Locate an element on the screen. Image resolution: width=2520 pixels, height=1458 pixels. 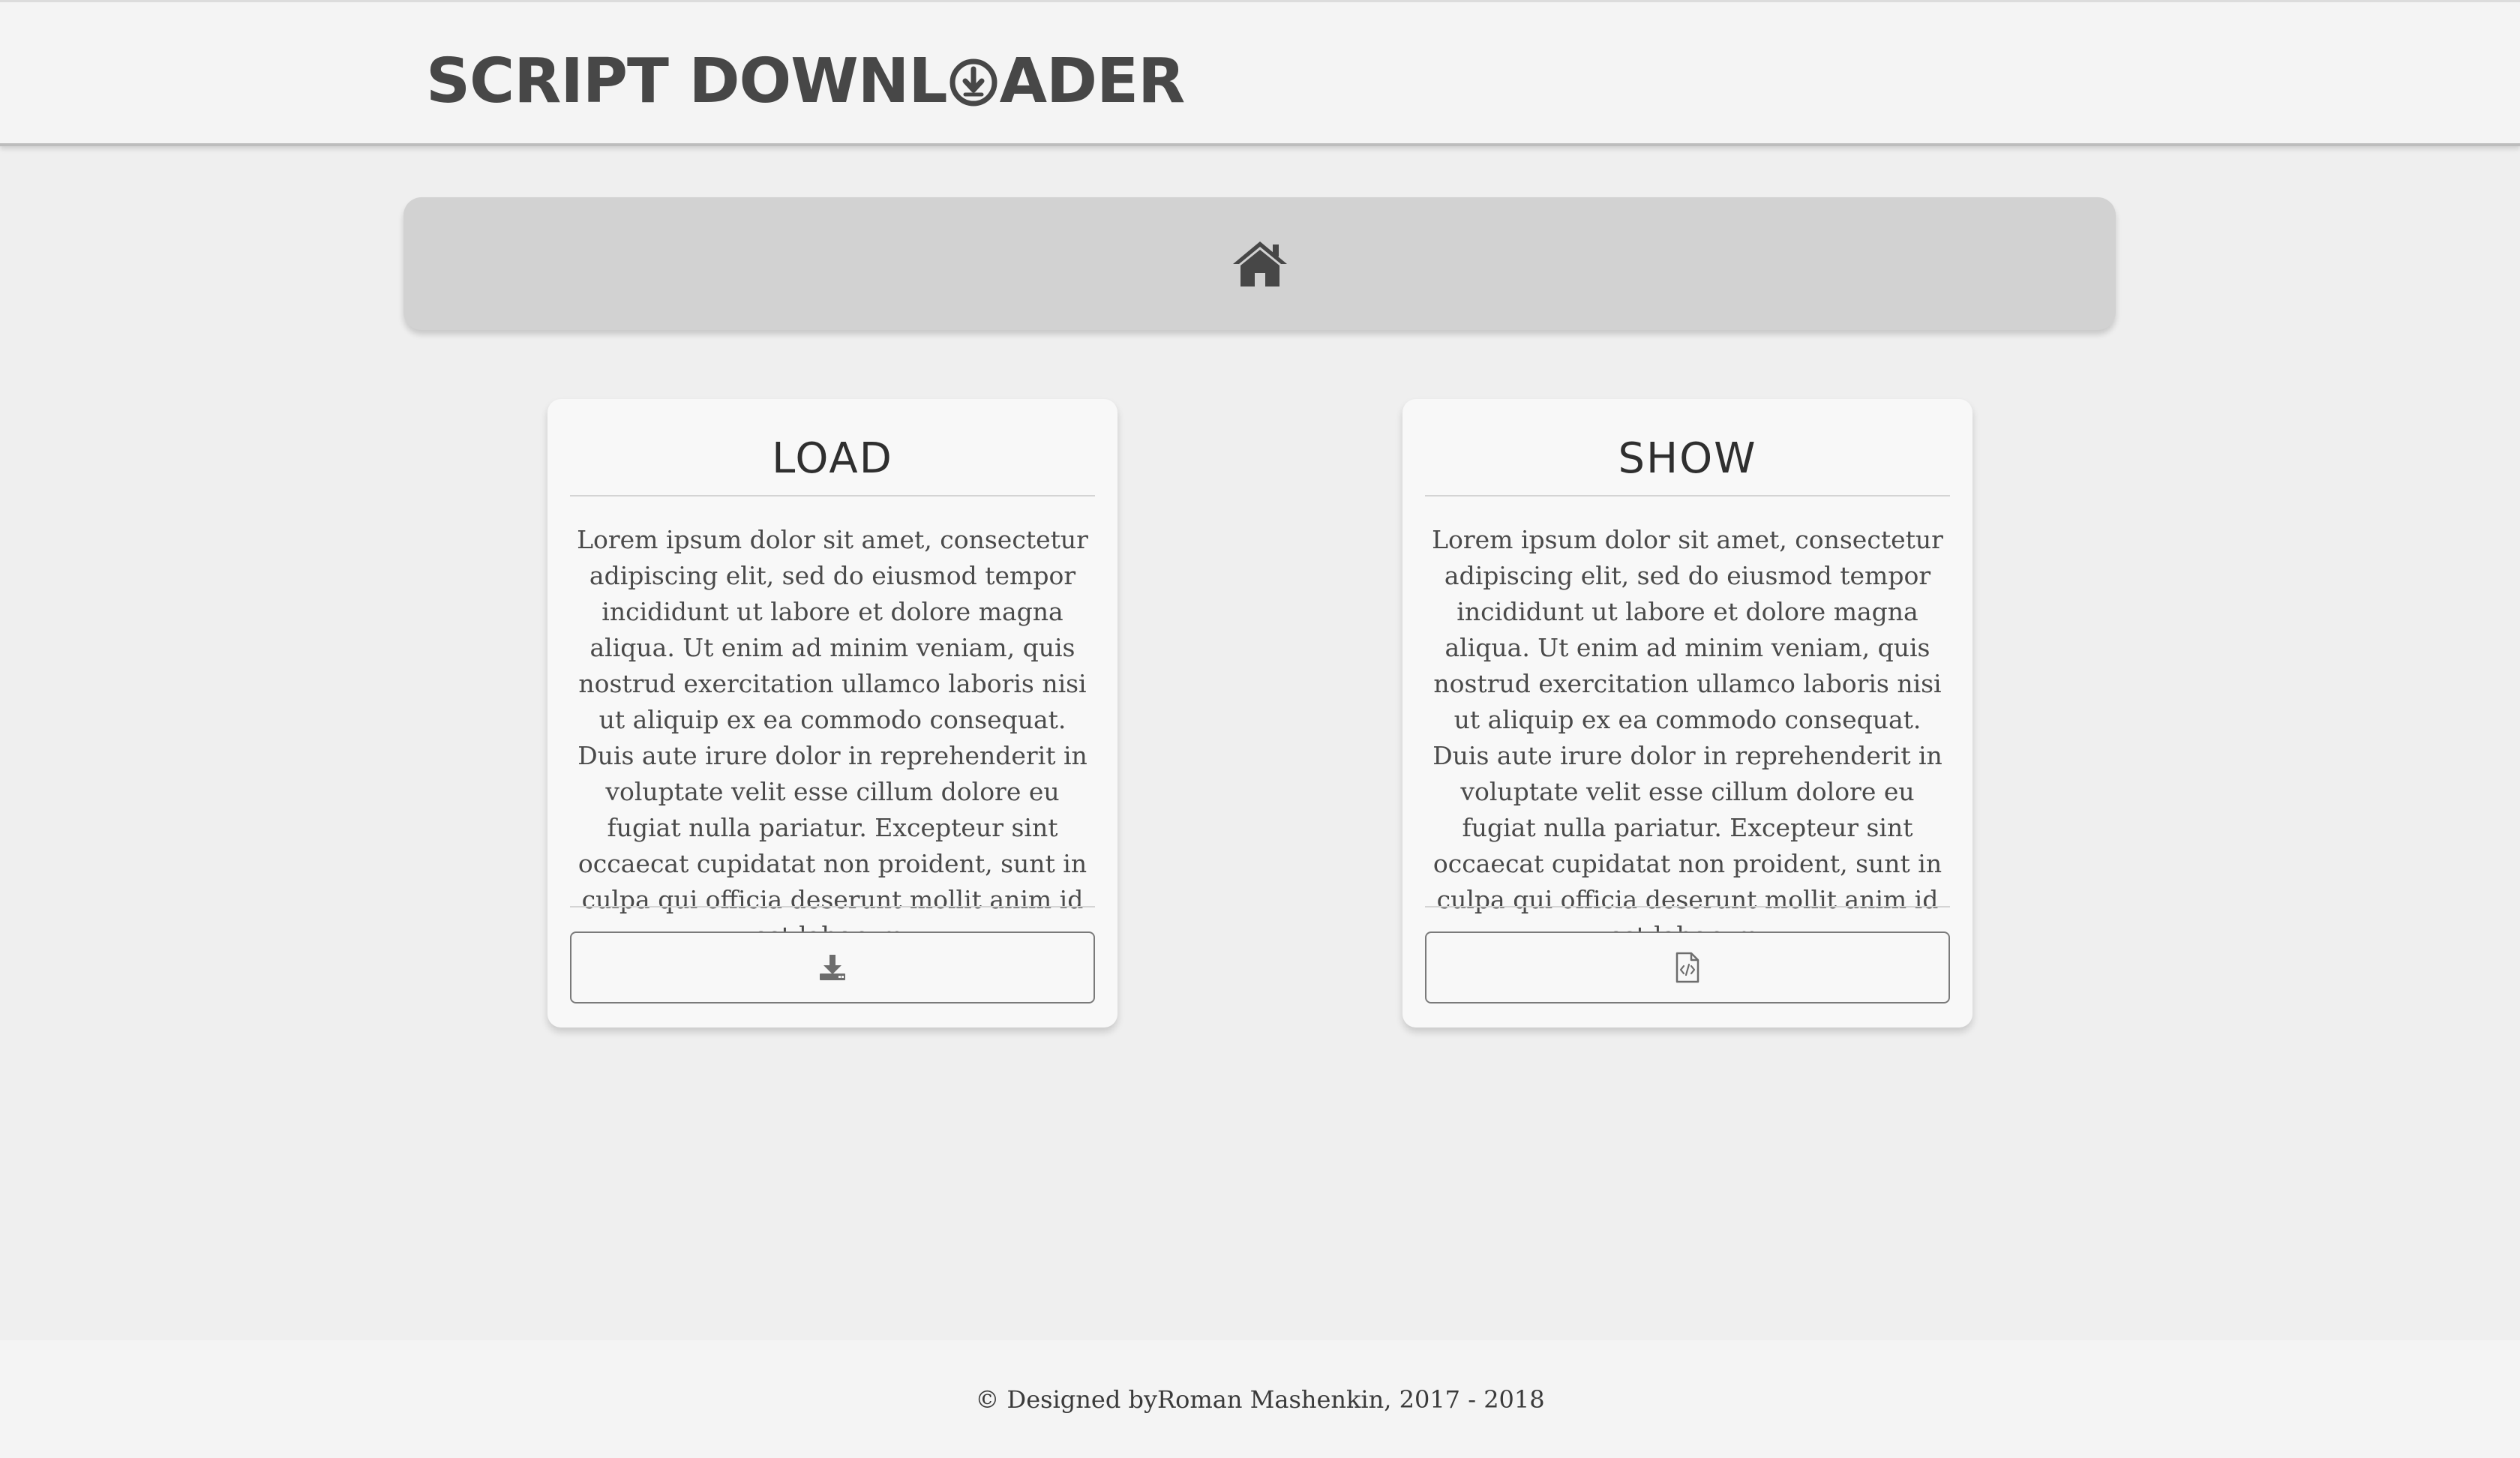
download-circle-icon is located at coordinates (973, 82).